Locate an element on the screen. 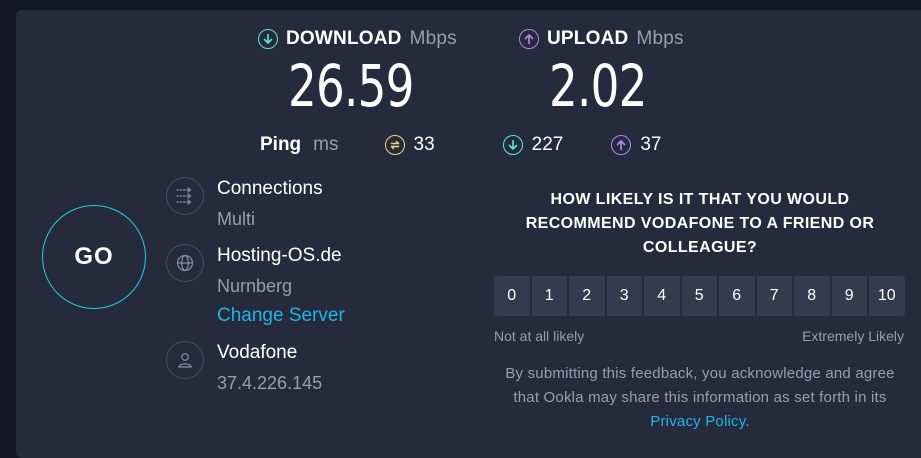 The width and height of the screenshot is (921, 458). rating-option-5: 5 is located at coordinates (699, 296).